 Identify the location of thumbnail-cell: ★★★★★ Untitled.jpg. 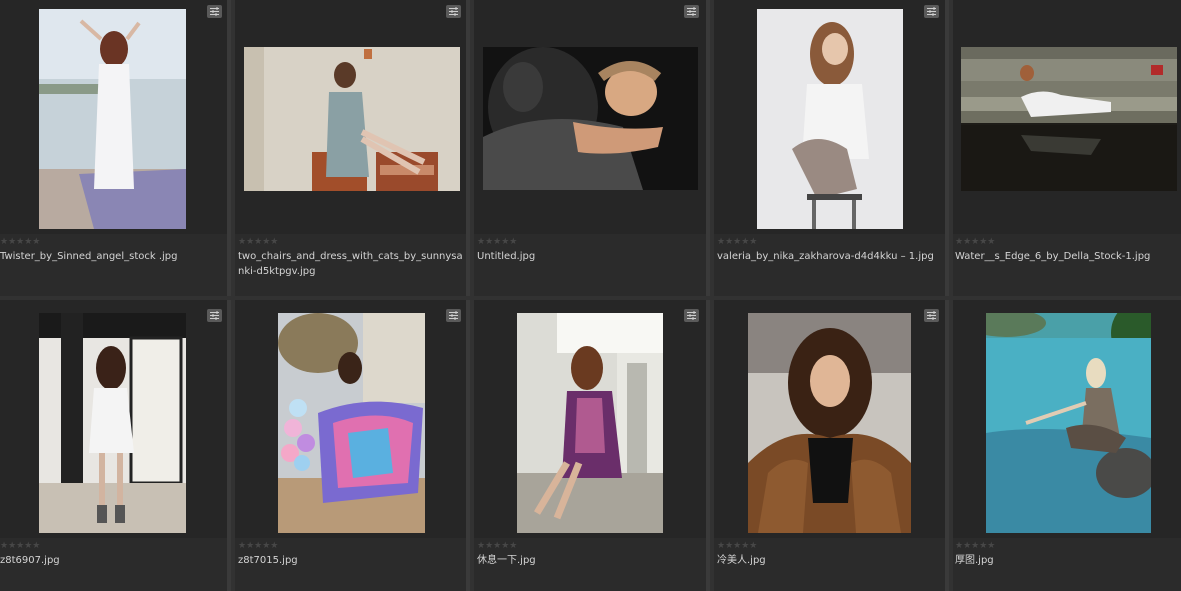
(592, 148).